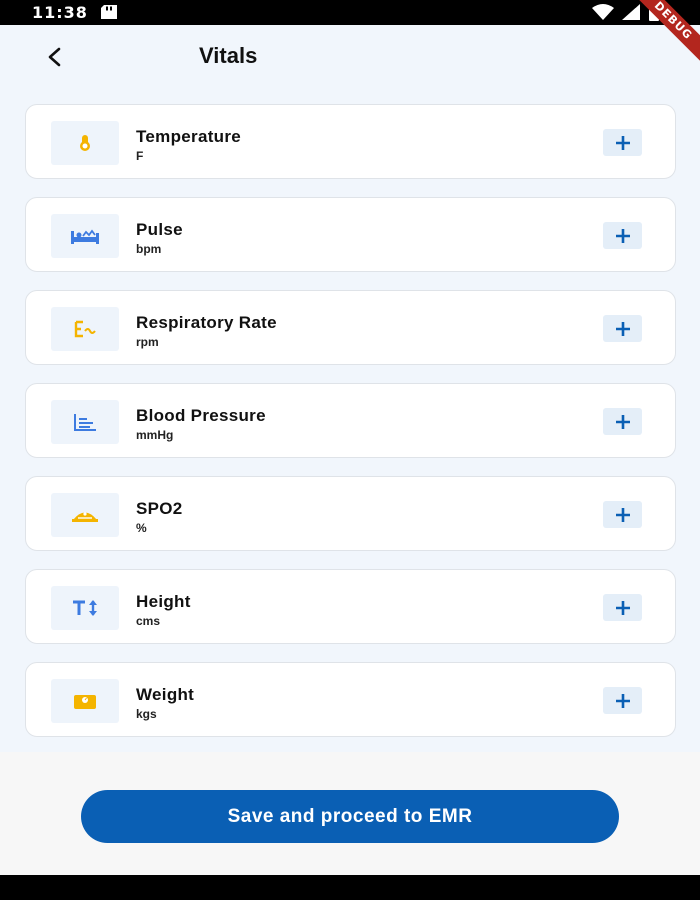 Image resolution: width=700 pixels, height=900 pixels. I want to click on vital-unit: rpm, so click(147, 342).